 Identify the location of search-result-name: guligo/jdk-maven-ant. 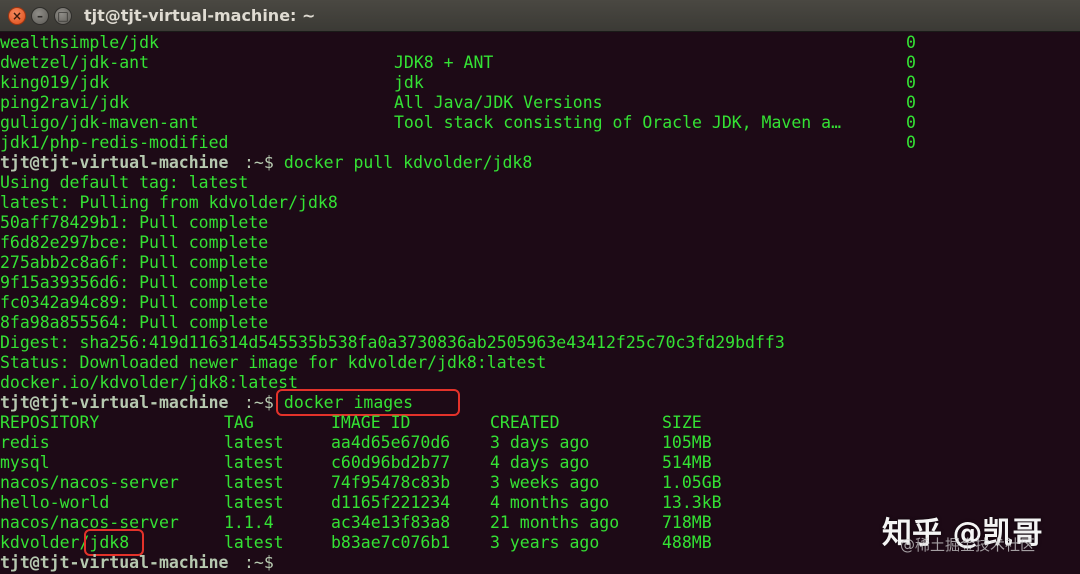
(99, 122).